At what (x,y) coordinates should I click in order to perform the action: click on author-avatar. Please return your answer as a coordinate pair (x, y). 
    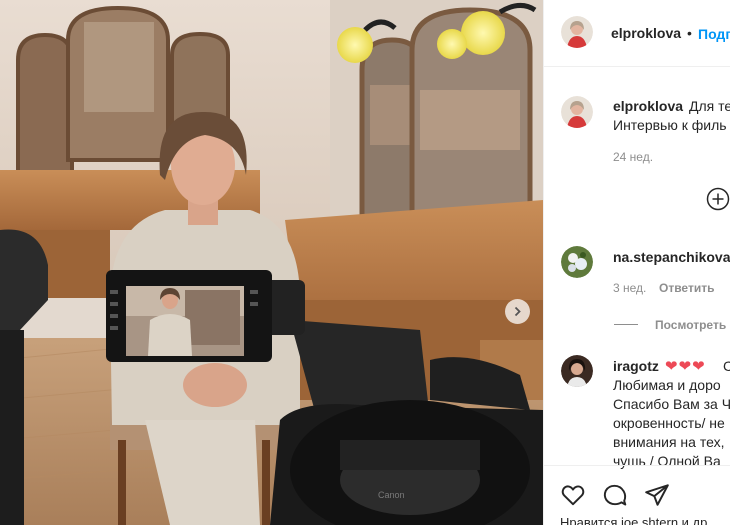
    Looking at the image, I should click on (577, 32).